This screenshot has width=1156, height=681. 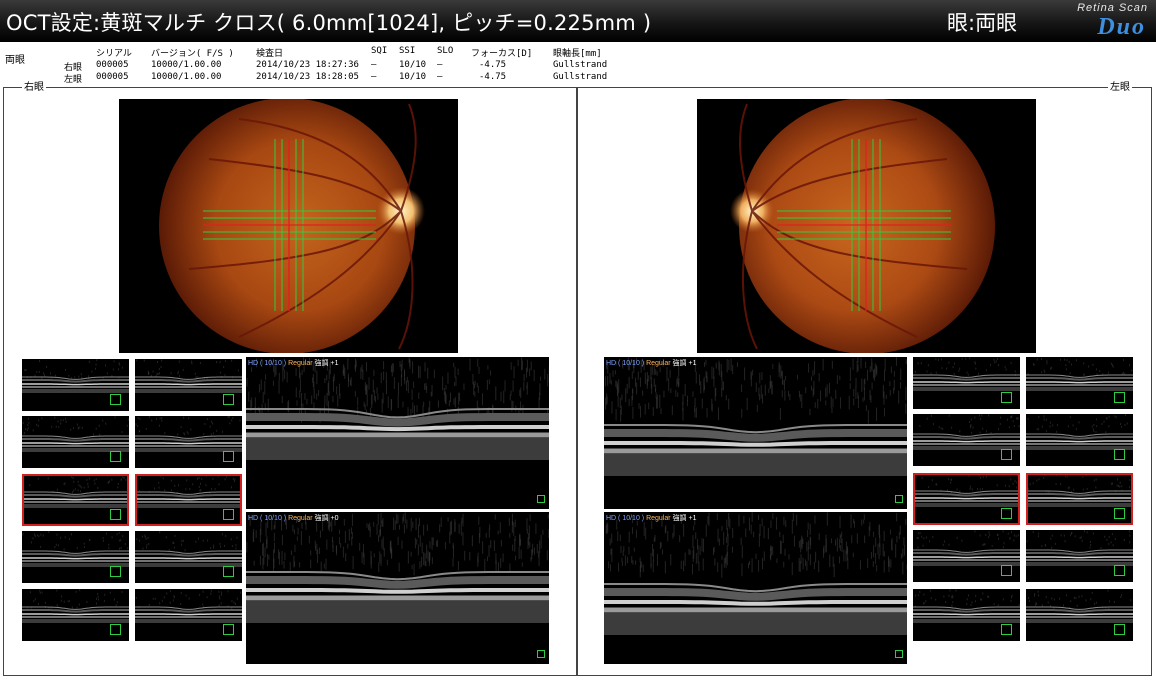 I want to click on right-eye-horizontal-scan: HD ( 10/10 ) Regular 強調 +1, so click(x=397, y=433).